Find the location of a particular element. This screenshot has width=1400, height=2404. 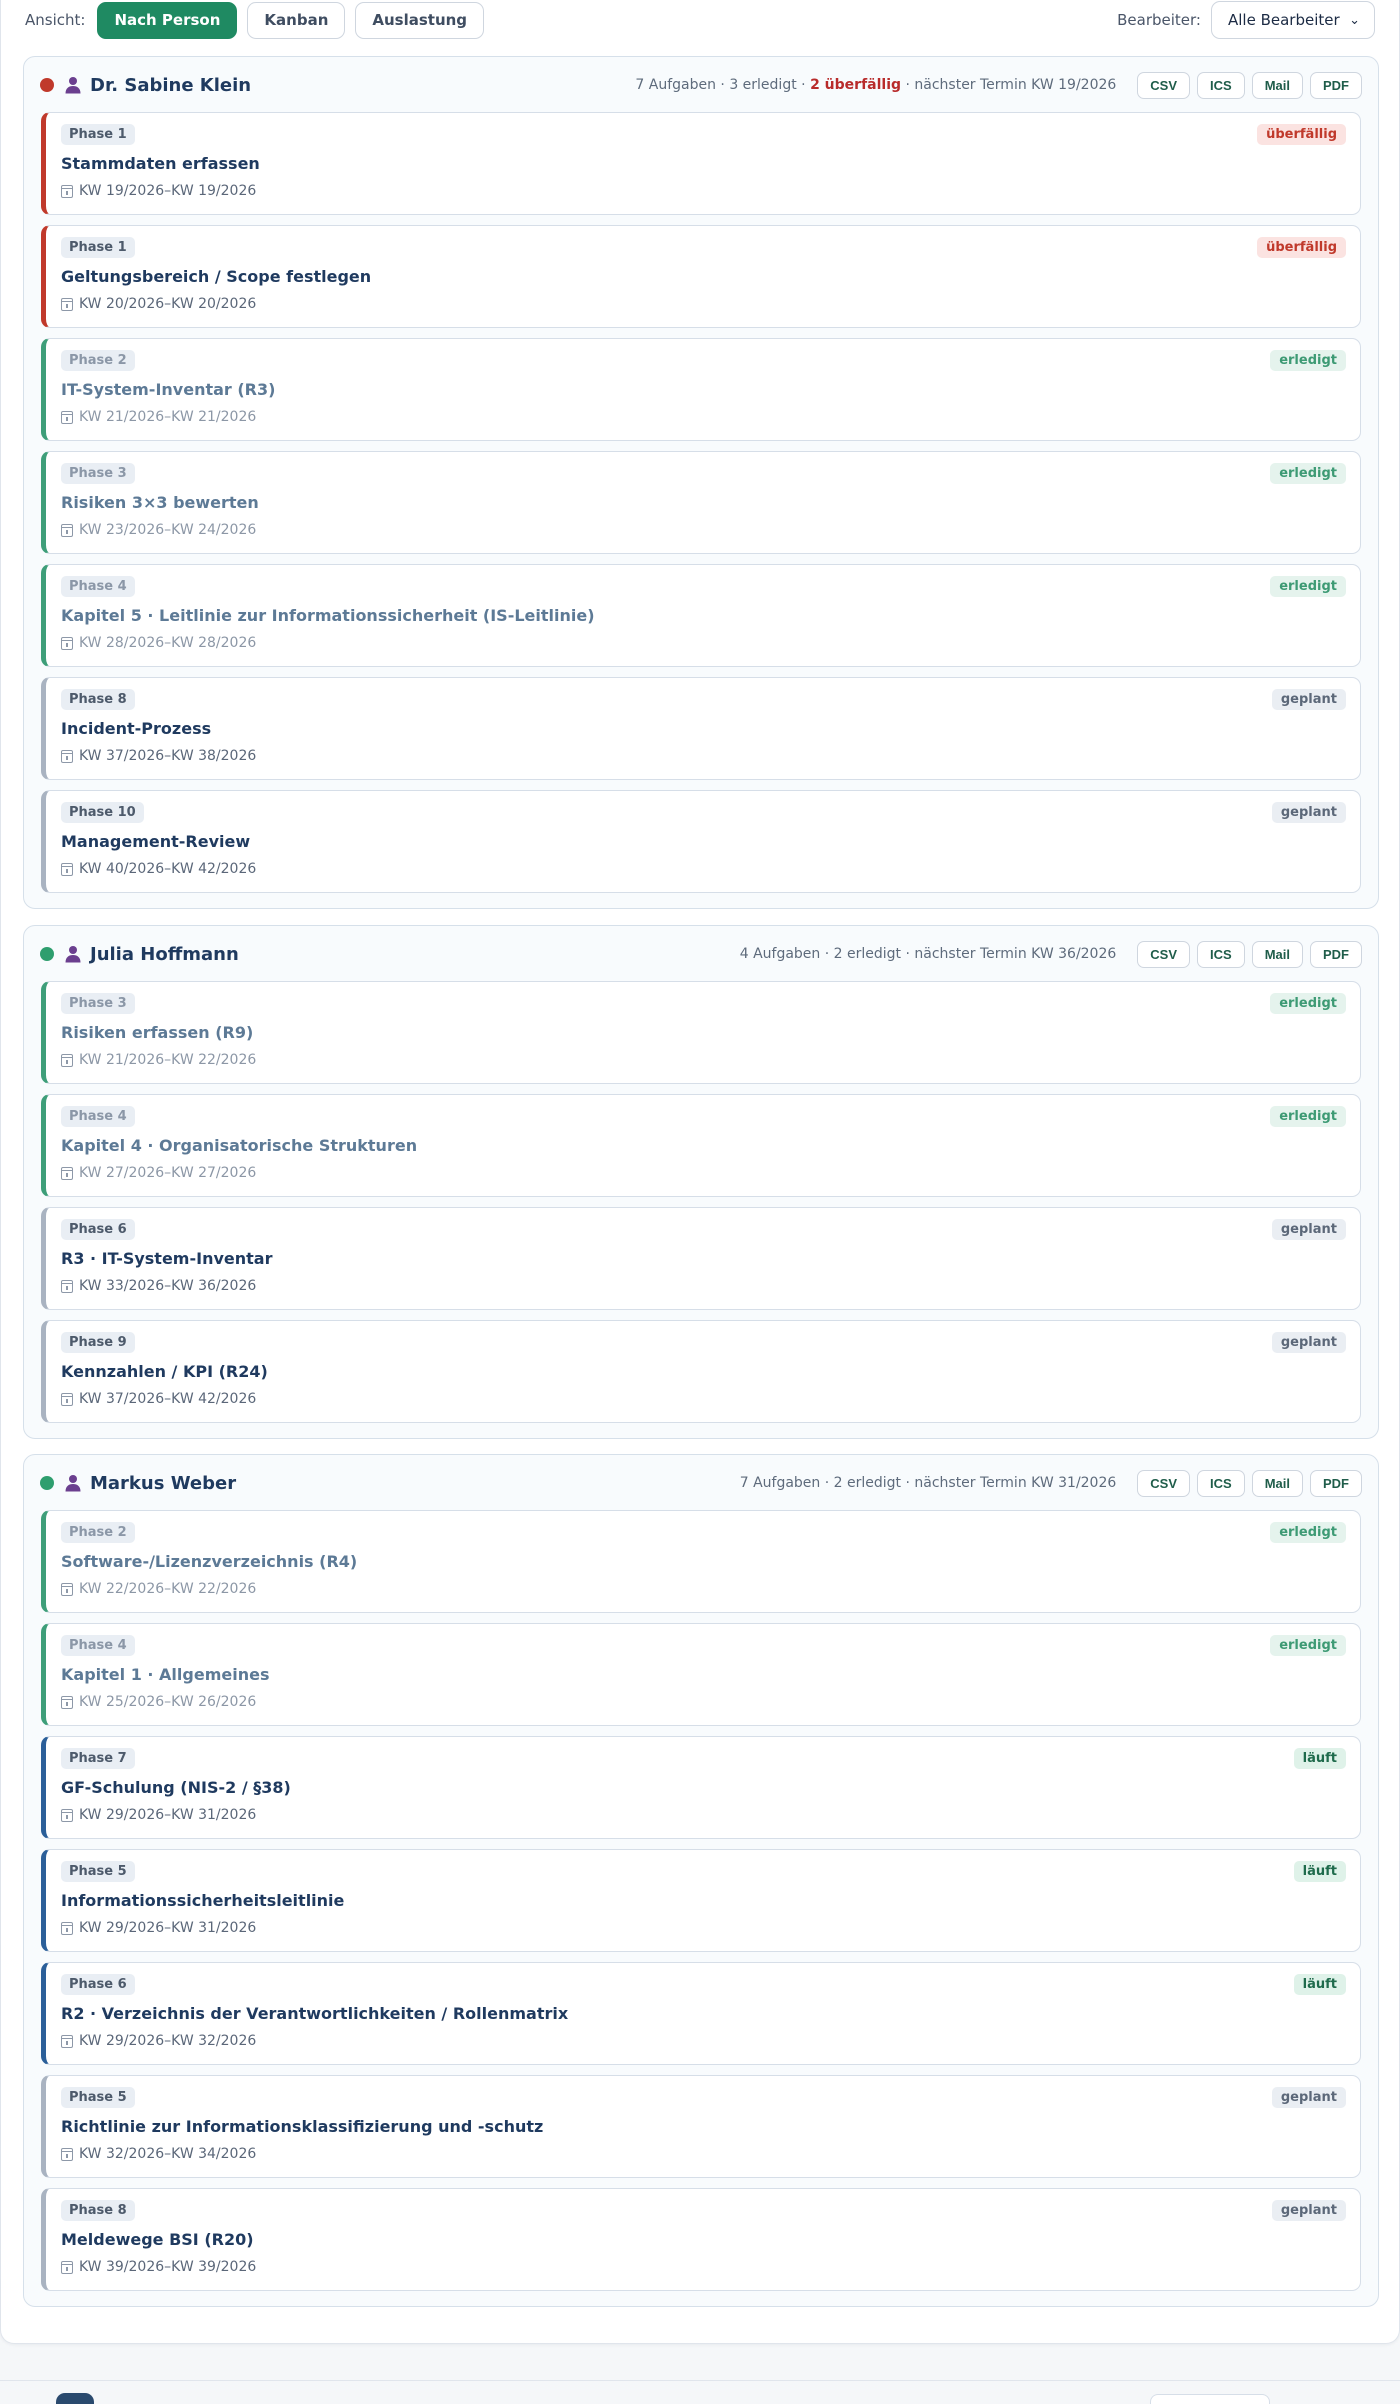

task-date-text: KW 19/2026–KW 19/2026 is located at coordinates (168, 191).